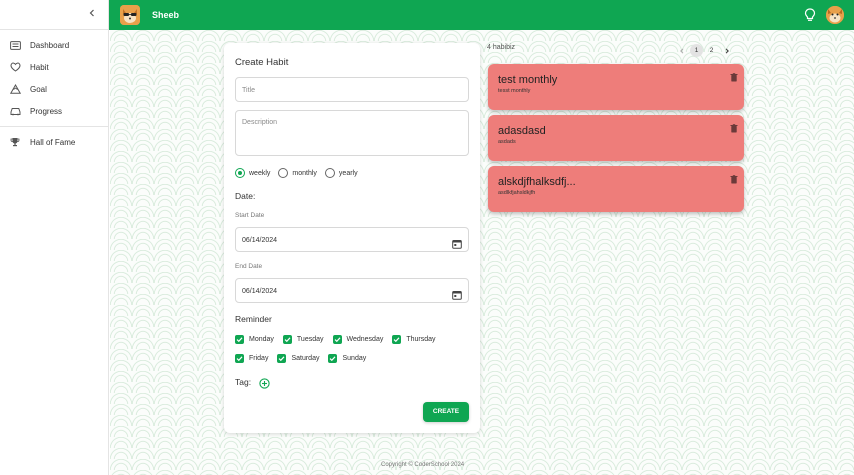 The image size is (854, 475). What do you see at coordinates (259, 358) in the screenshot?
I see `day-label: Friday` at bounding box center [259, 358].